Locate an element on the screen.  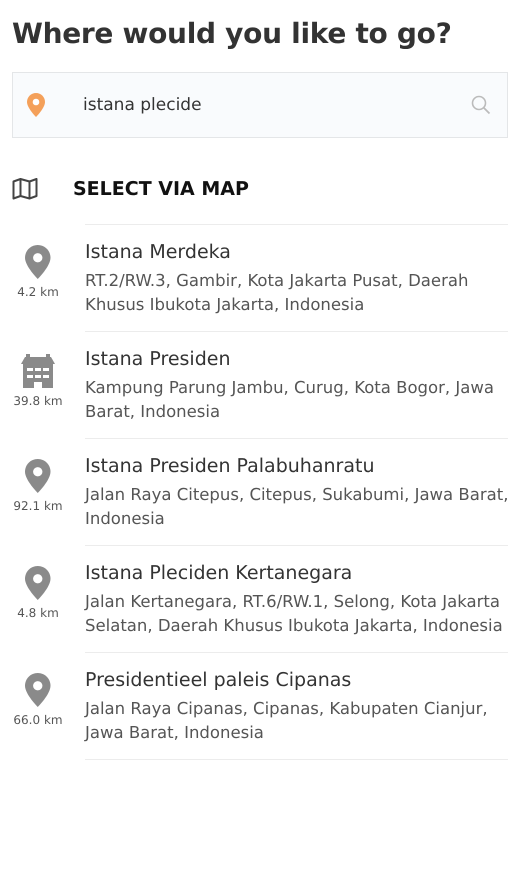
select-via-map-button: SELECT VIA MAP is located at coordinates (130, 189).